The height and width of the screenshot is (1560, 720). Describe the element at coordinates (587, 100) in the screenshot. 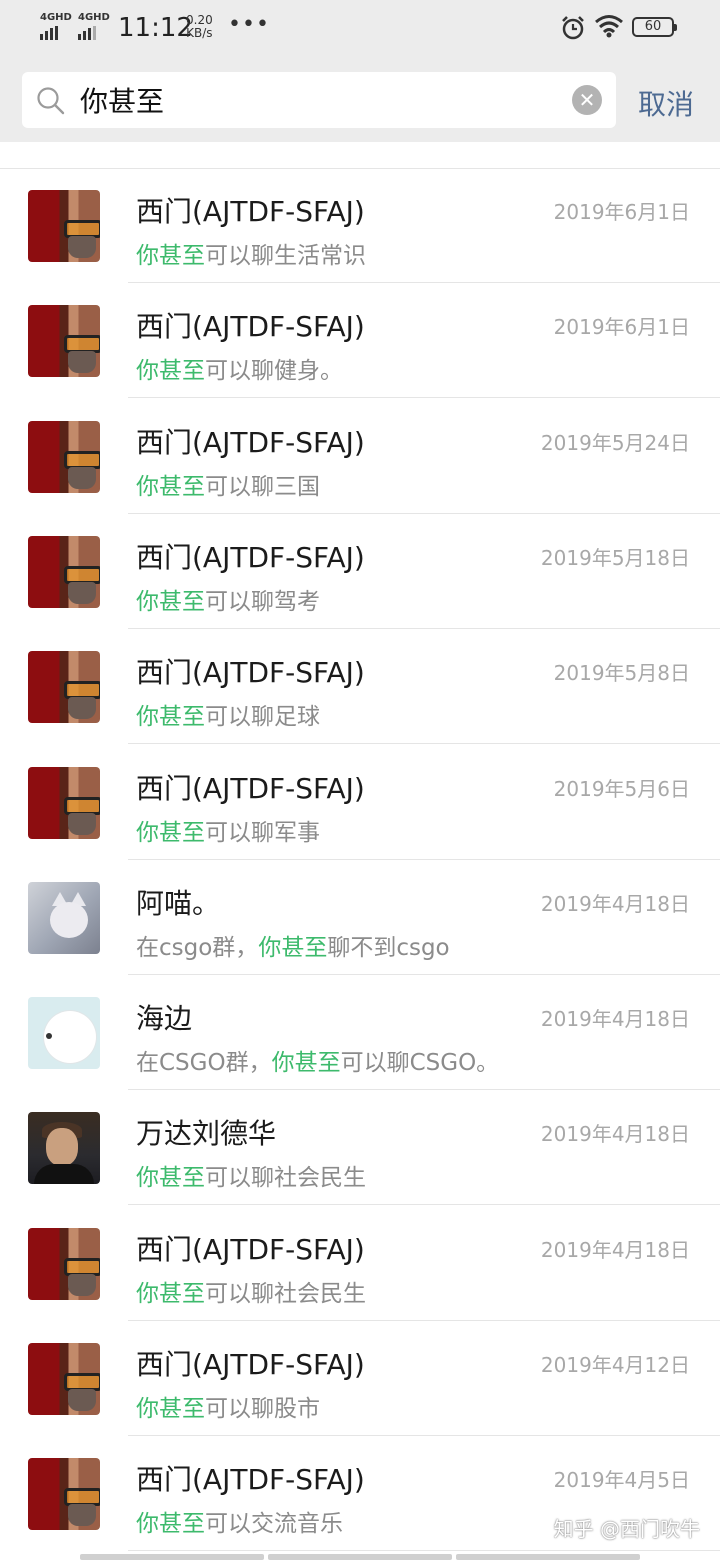

I see `clear-icon: ✕` at that location.